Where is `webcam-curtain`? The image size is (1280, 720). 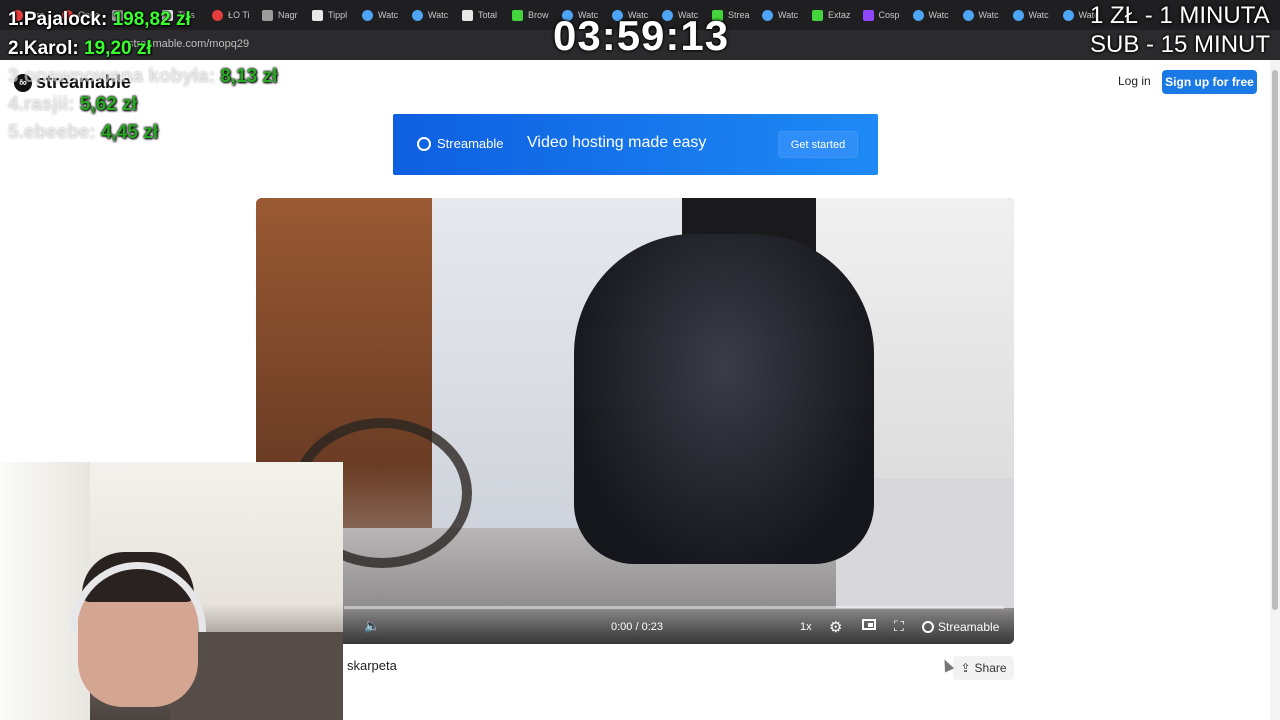
webcam-curtain is located at coordinates (45, 591).